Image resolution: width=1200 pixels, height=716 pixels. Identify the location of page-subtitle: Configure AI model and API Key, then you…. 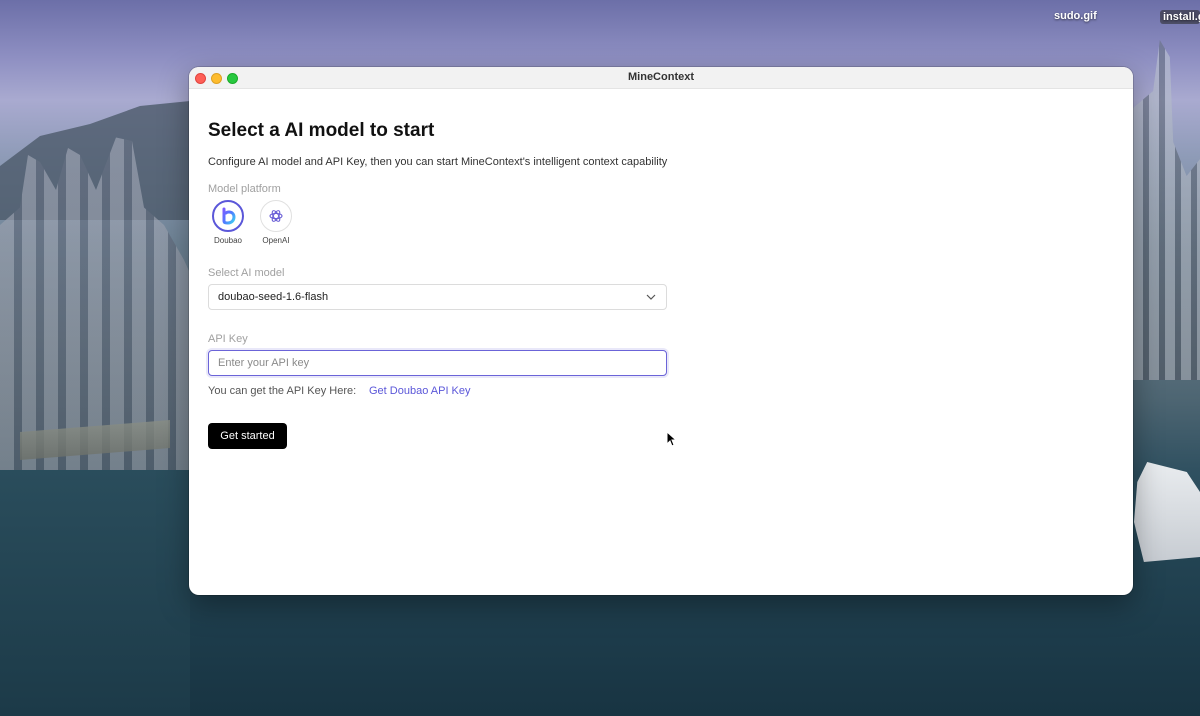
(438, 162).